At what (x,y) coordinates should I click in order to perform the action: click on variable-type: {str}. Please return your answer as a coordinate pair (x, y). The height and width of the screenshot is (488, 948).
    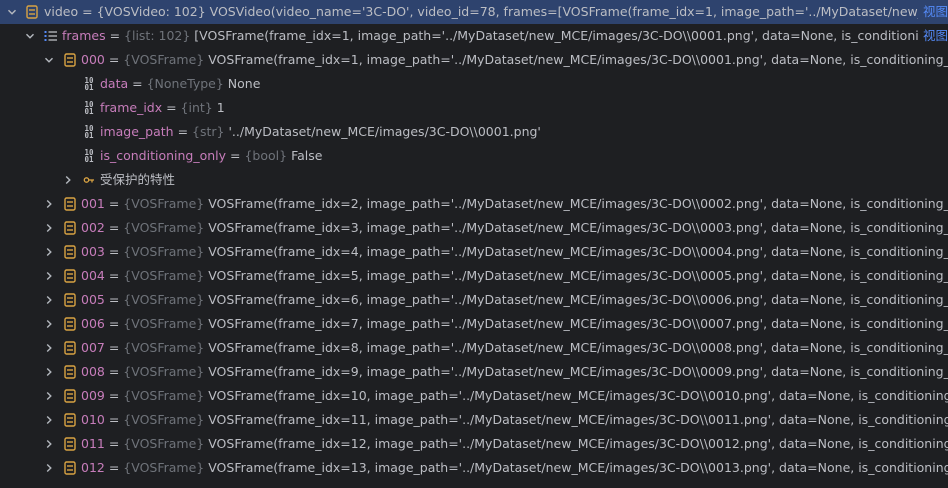
    Looking at the image, I should click on (208, 131).